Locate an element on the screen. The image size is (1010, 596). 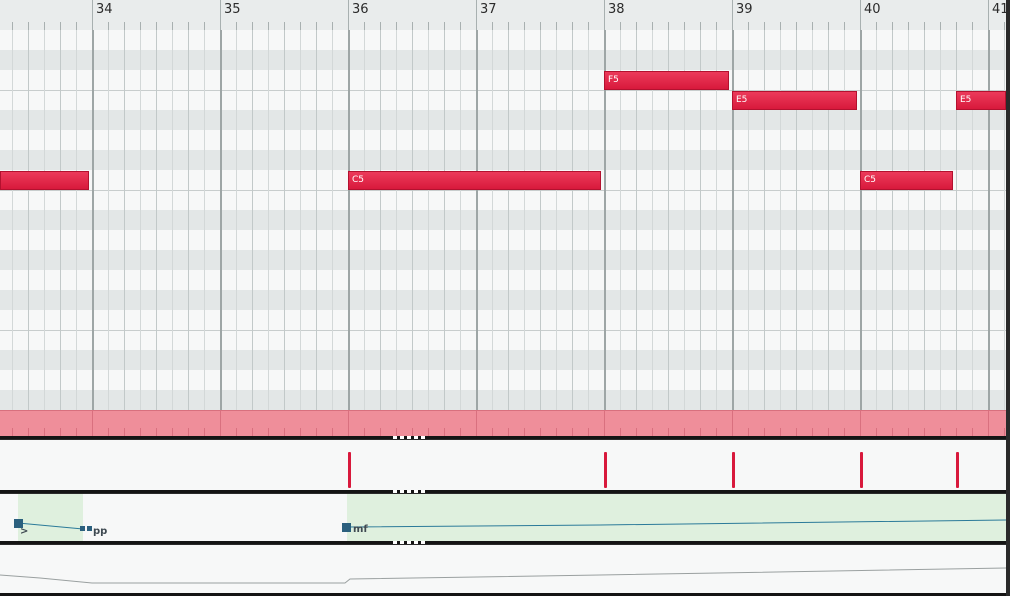
dynamic-marking-accent: > is located at coordinates (24, 531).